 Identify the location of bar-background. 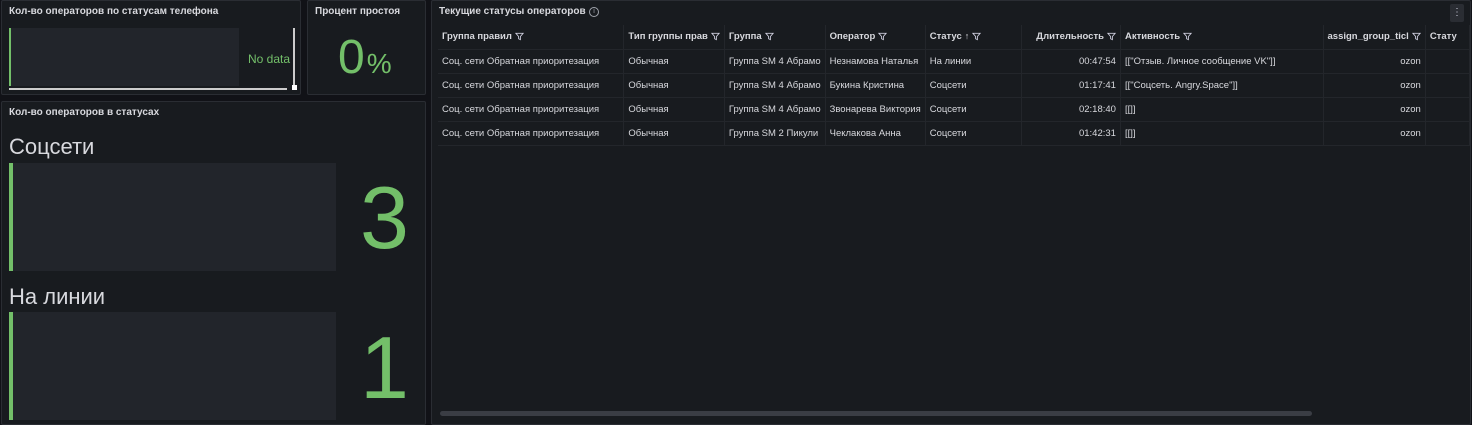
(124, 57).